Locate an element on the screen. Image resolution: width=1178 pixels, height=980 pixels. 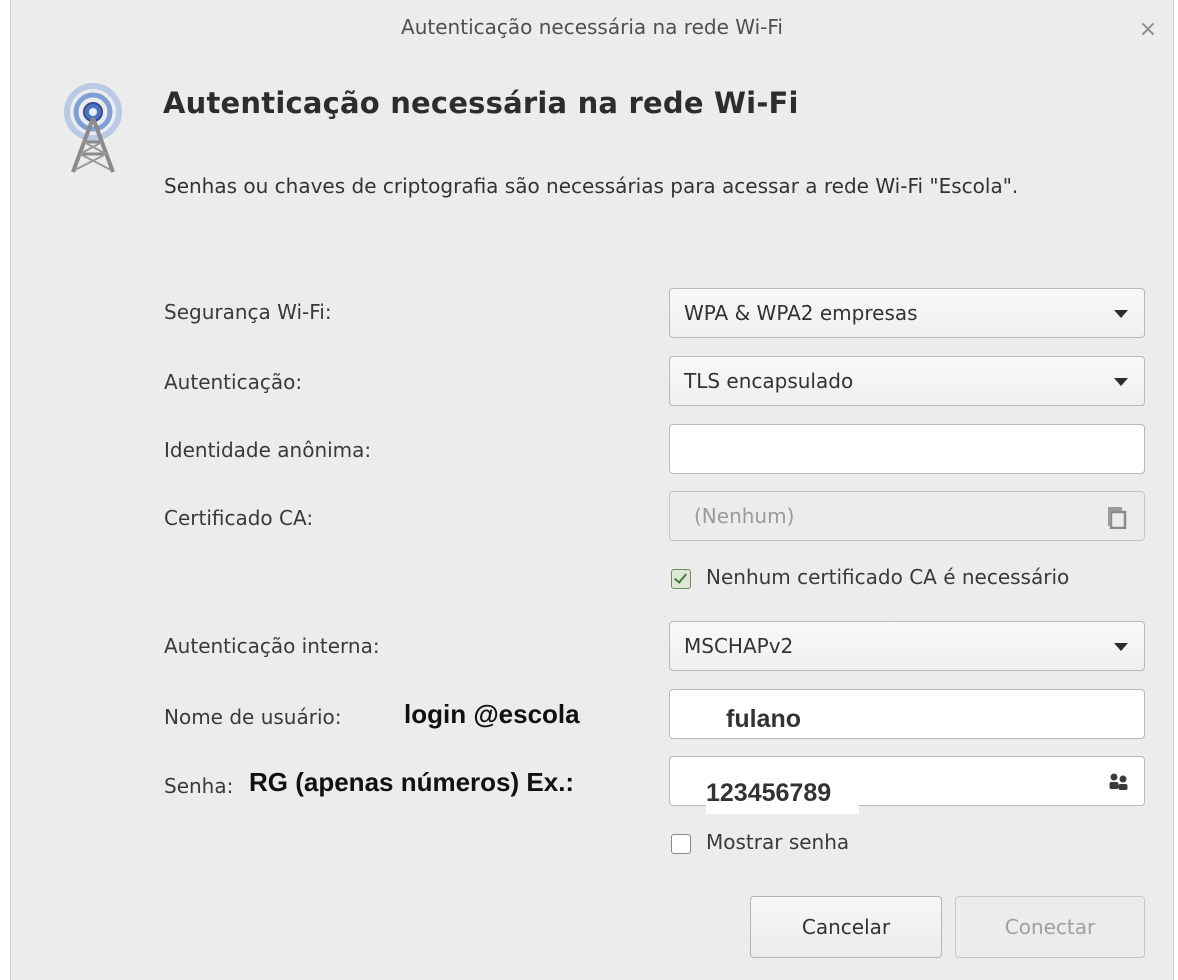
wifi-security-dropdown: WPA & WPA2 empresas is located at coordinates (907, 313).